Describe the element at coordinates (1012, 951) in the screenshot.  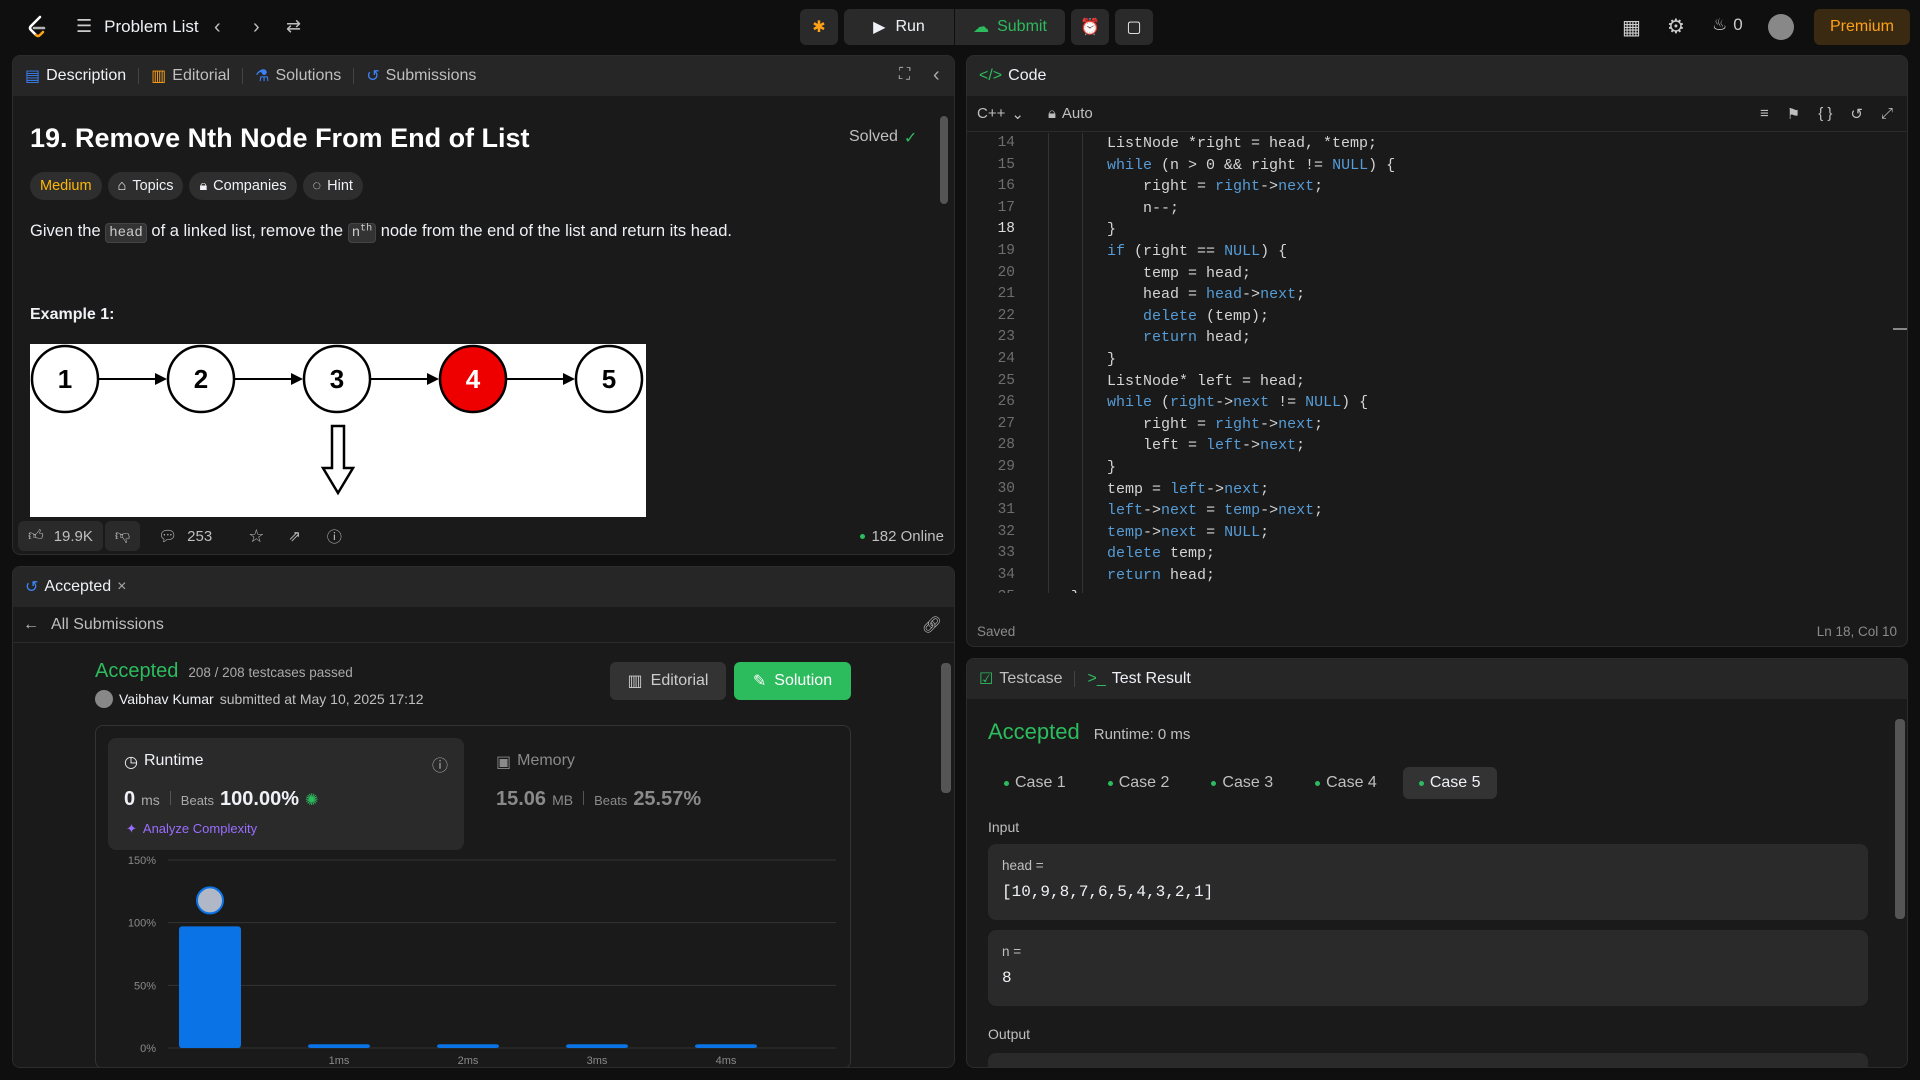
I see `n-label: n =` at that location.